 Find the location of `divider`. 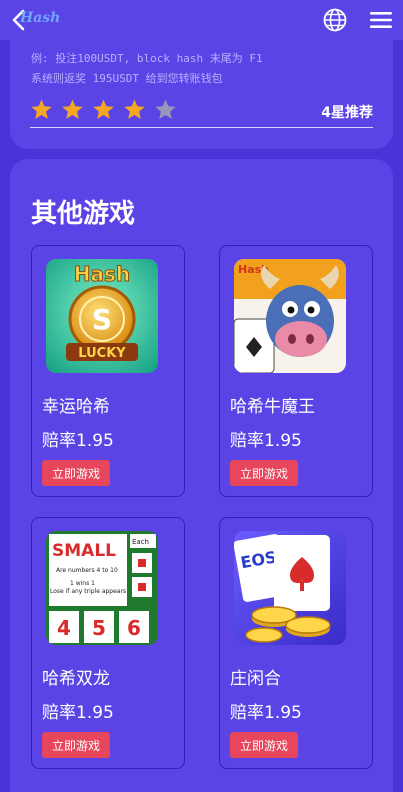

divider is located at coordinates (201, 127).